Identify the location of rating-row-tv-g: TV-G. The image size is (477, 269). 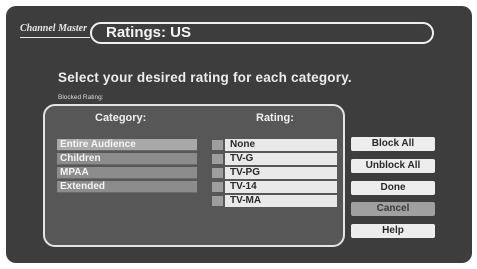
(273, 159).